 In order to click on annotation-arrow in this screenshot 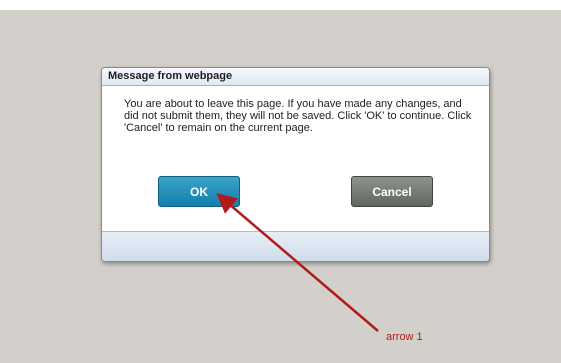, I will do `click(297, 262)`.